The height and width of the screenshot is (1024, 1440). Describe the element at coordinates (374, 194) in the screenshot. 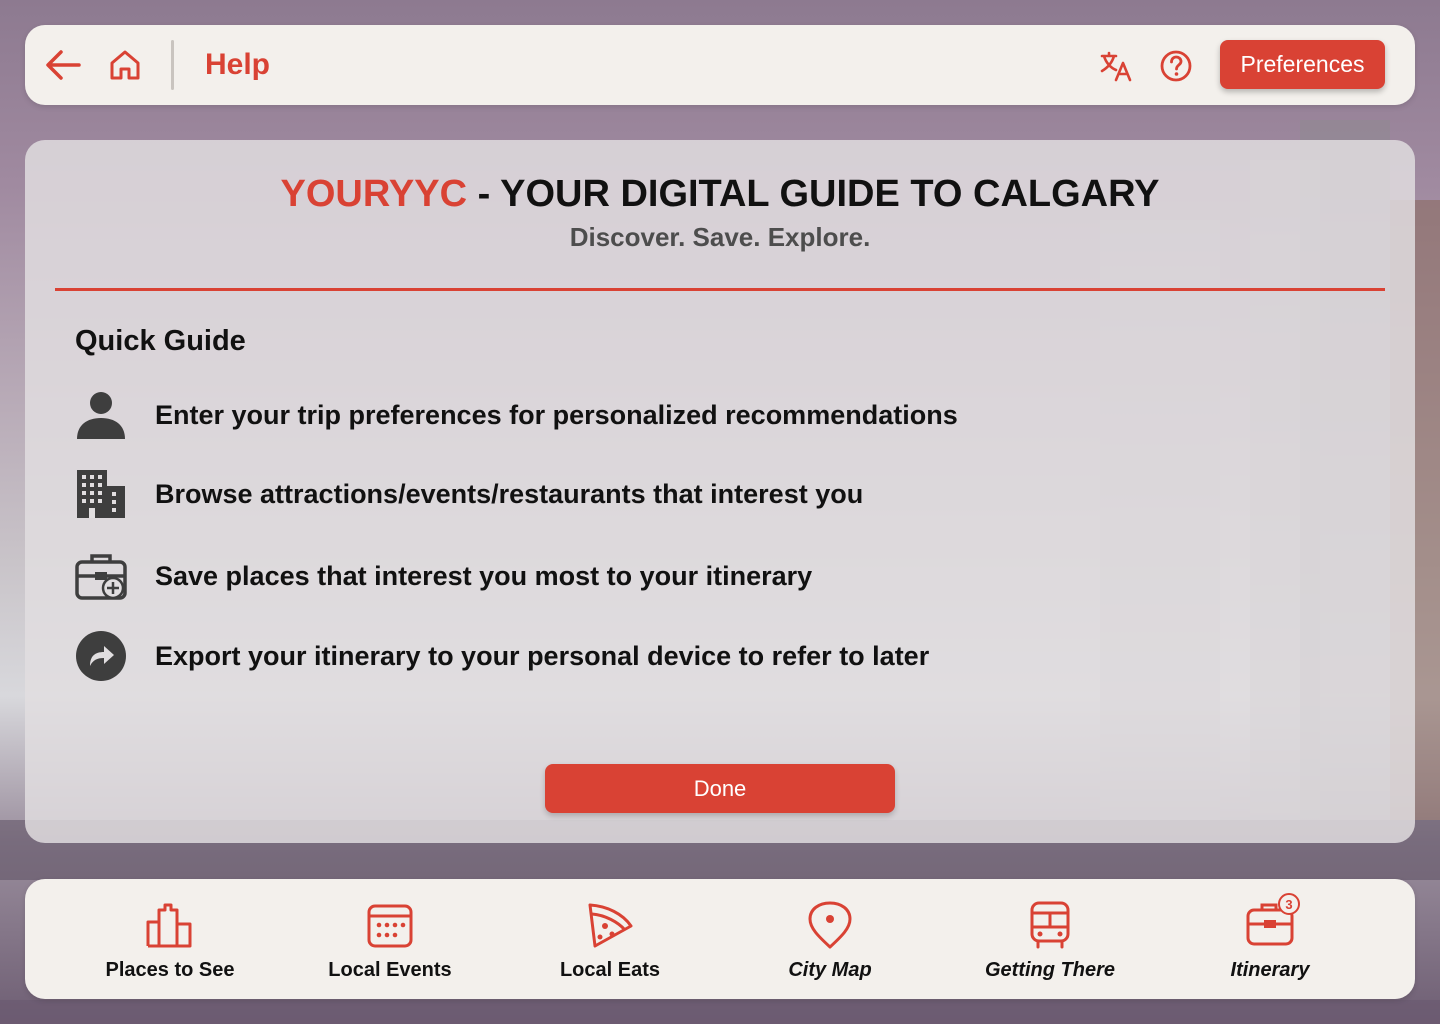

I see `brand-name: YOURYYC` at that location.